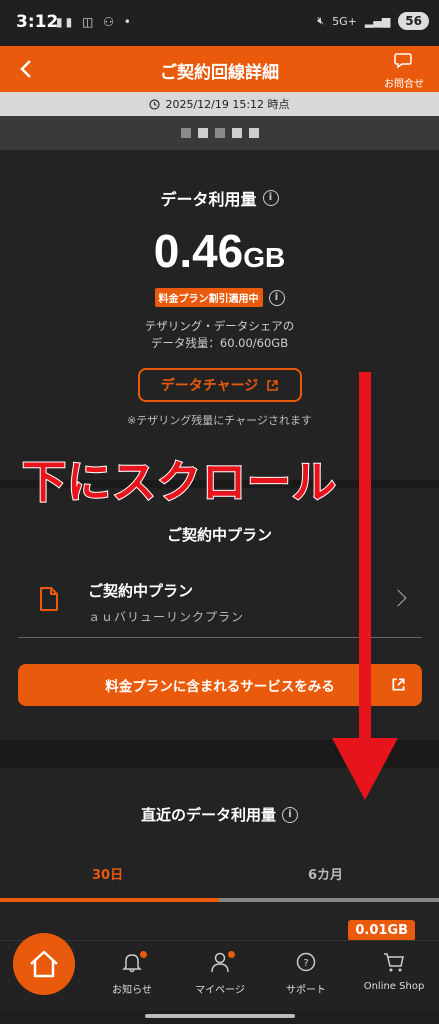 The width and height of the screenshot is (439, 1024). What do you see at coordinates (220, 687) in the screenshot?
I see `plan-services-label: 料金プランに含まれるサービスをみる` at bounding box center [220, 687].